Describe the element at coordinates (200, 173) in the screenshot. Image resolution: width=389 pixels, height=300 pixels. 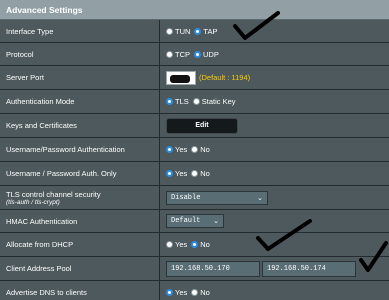
I see `radio-userpass-only-no: No` at that location.